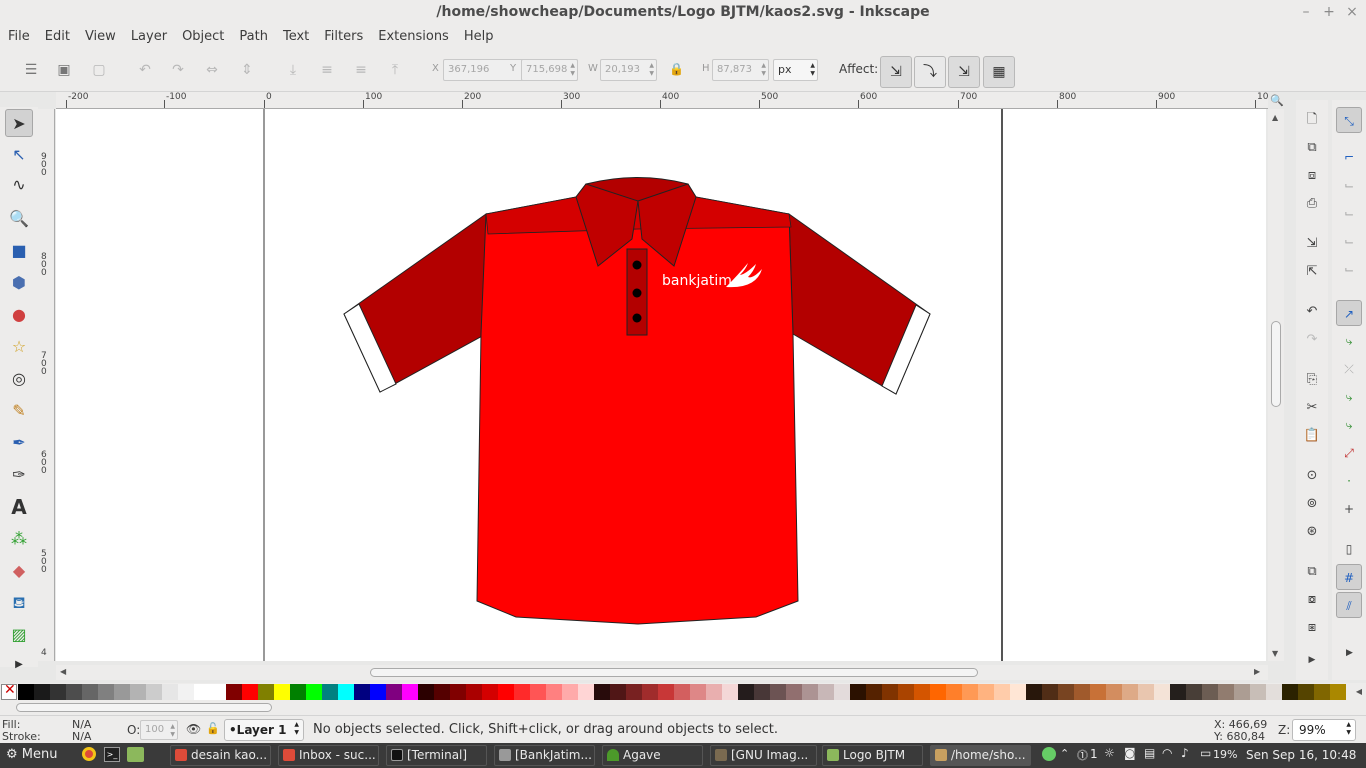 The image size is (1366, 768). What do you see at coordinates (159, 730) in the screenshot?
I see `opacity-field: 100 ▲ ▼` at bounding box center [159, 730].